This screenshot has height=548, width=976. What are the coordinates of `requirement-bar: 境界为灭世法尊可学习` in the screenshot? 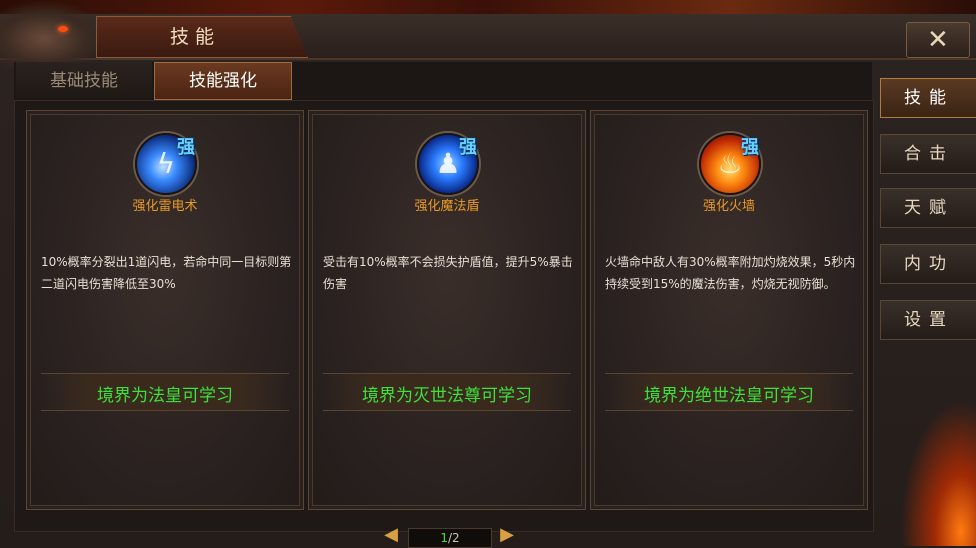 It's located at (447, 392).